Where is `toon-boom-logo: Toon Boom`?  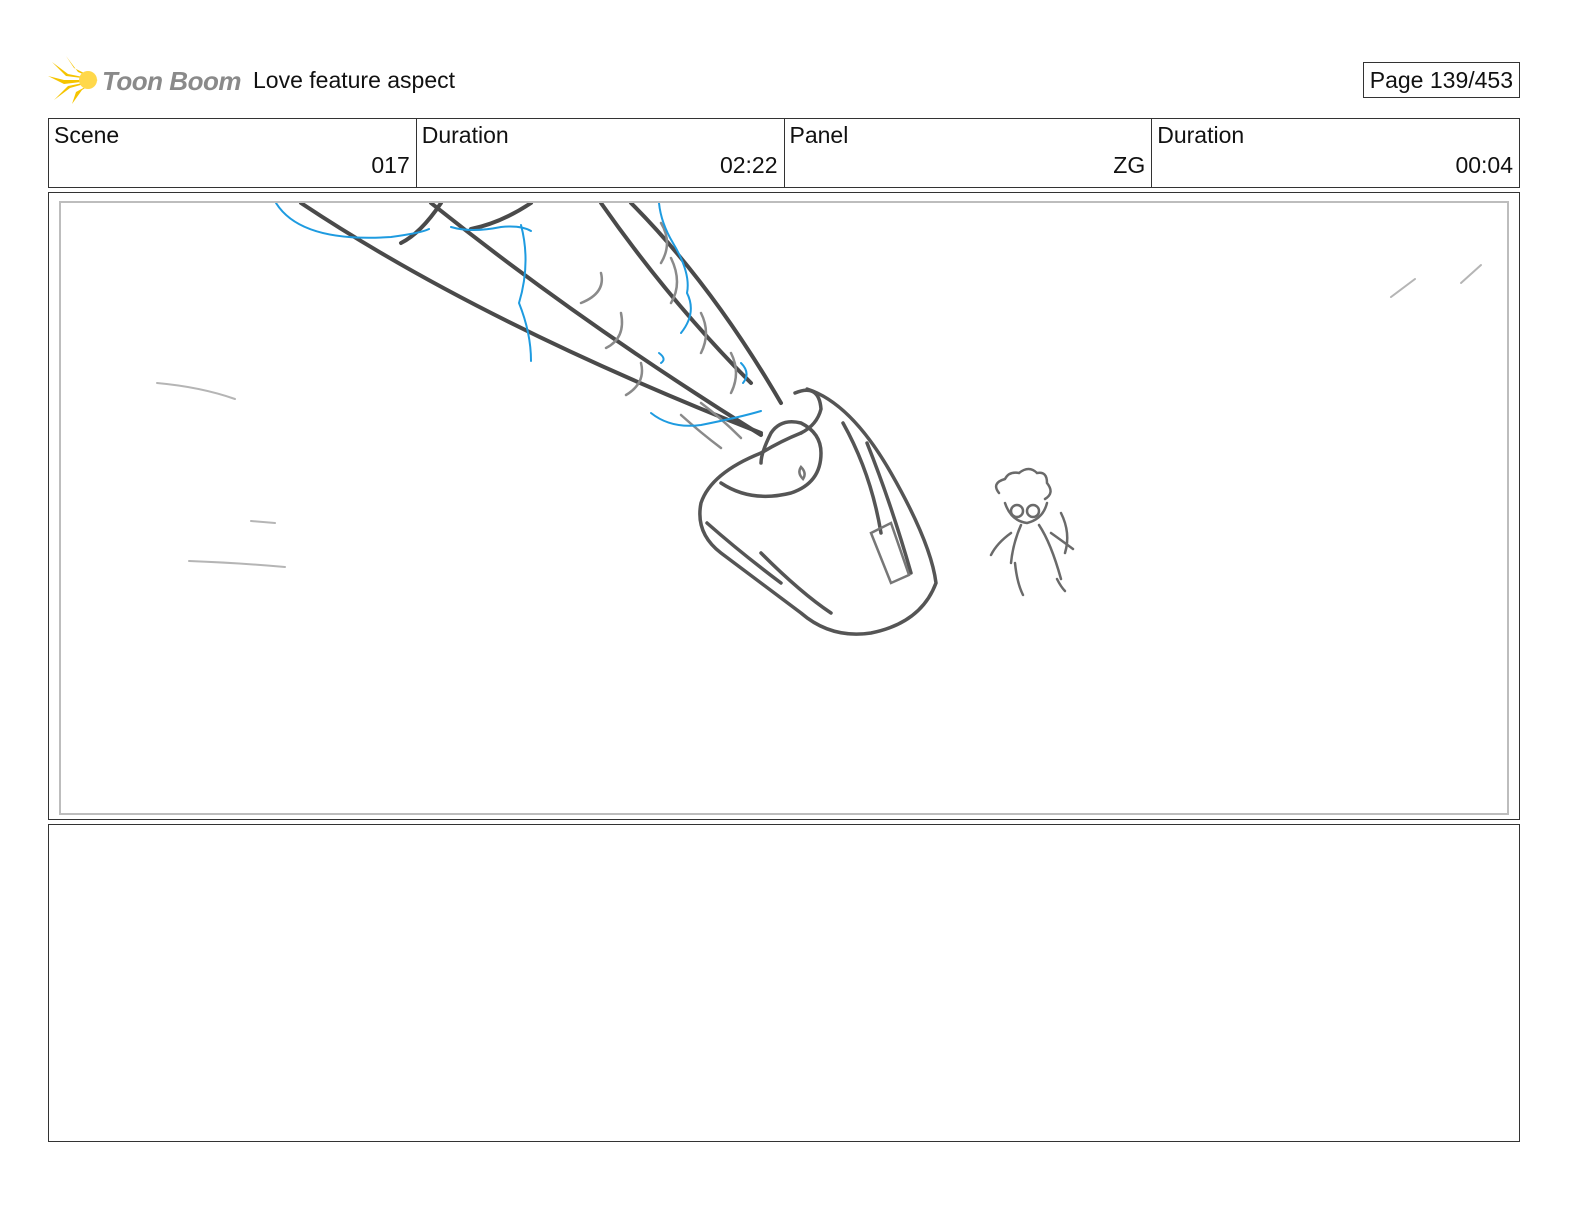 toon-boom-logo: Toon Boom is located at coordinates (145, 80).